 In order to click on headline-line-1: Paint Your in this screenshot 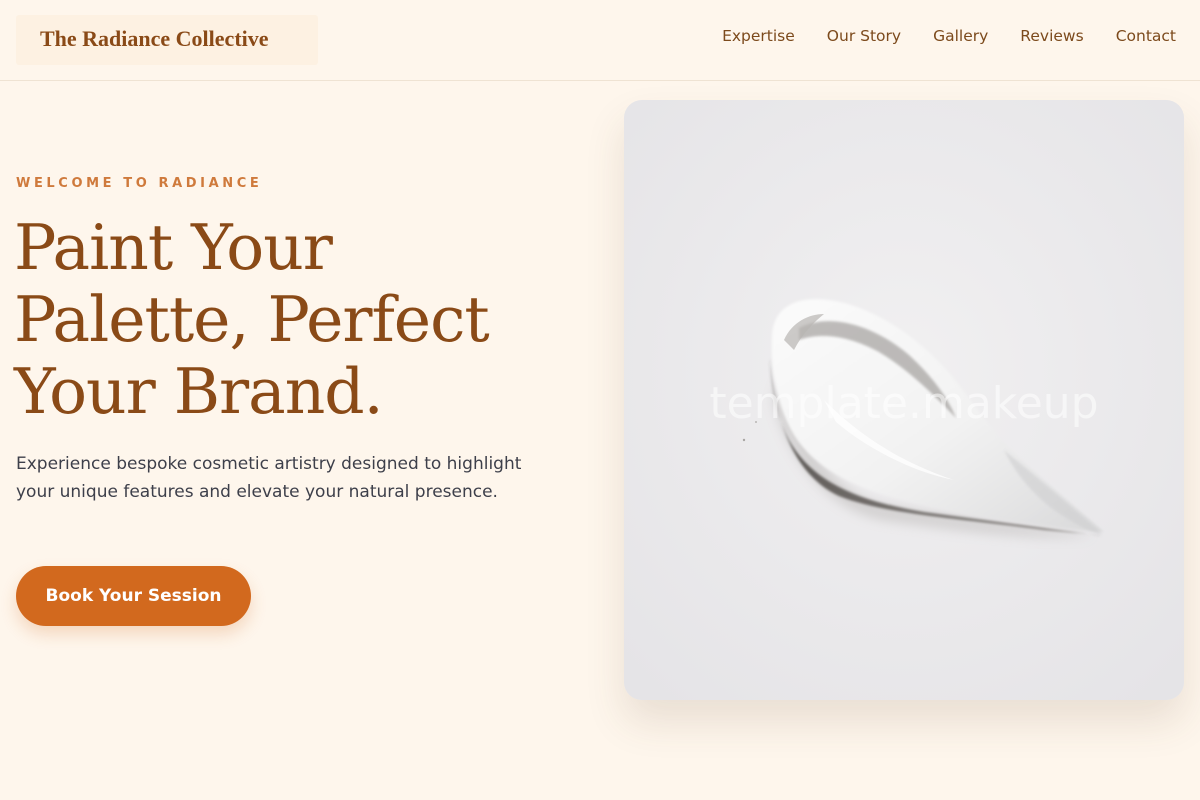, I will do `click(173, 247)`.